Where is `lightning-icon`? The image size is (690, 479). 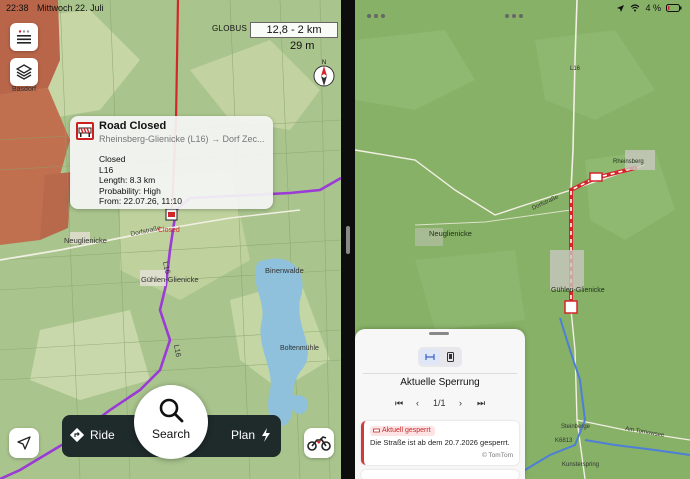
lightning-icon is located at coordinates (266, 435).